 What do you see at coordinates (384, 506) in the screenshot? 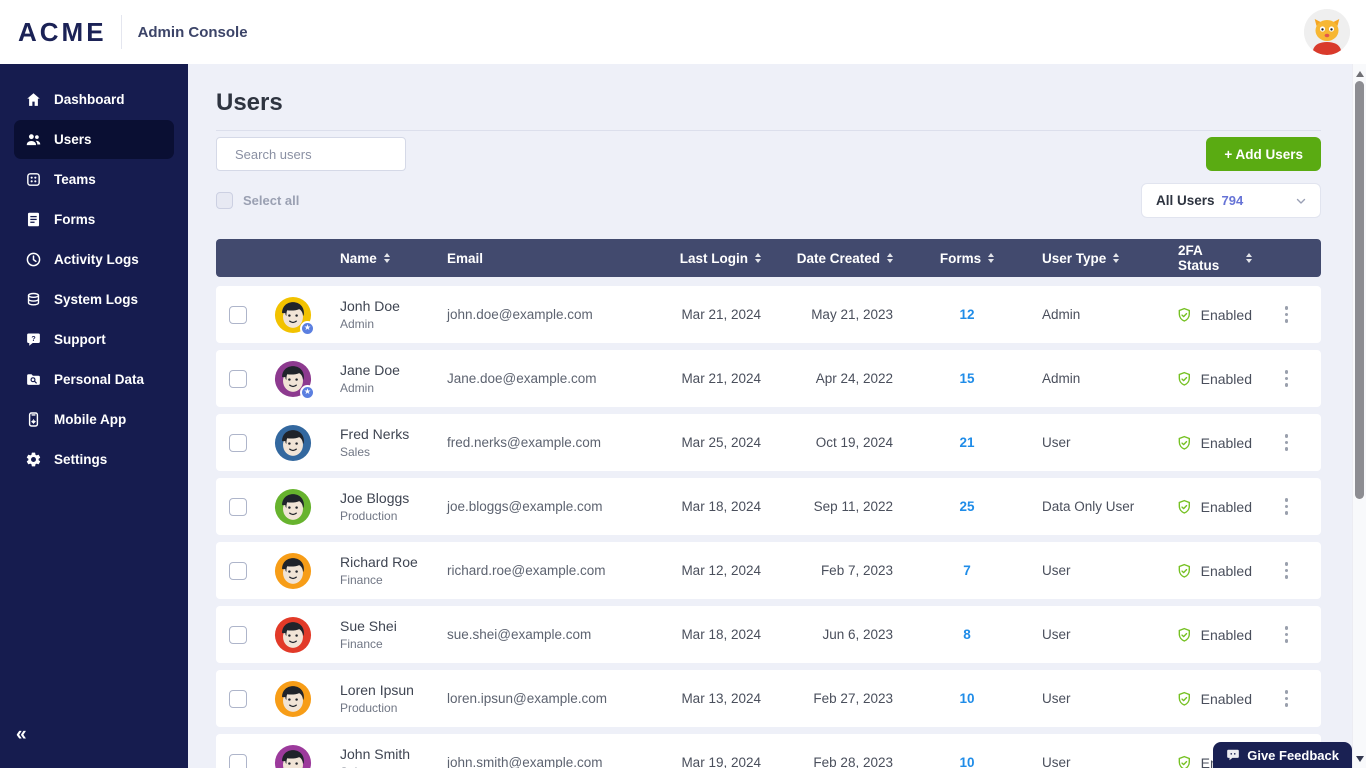
I see `cell-name: Joe Bloggs Production` at bounding box center [384, 506].